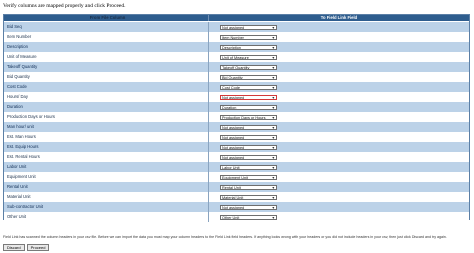 The width and height of the screenshot is (474, 253). Describe the element at coordinates (248, 67) in the screenshot. I see `target-field-select: Takeoff Quantity ▼` at that location.